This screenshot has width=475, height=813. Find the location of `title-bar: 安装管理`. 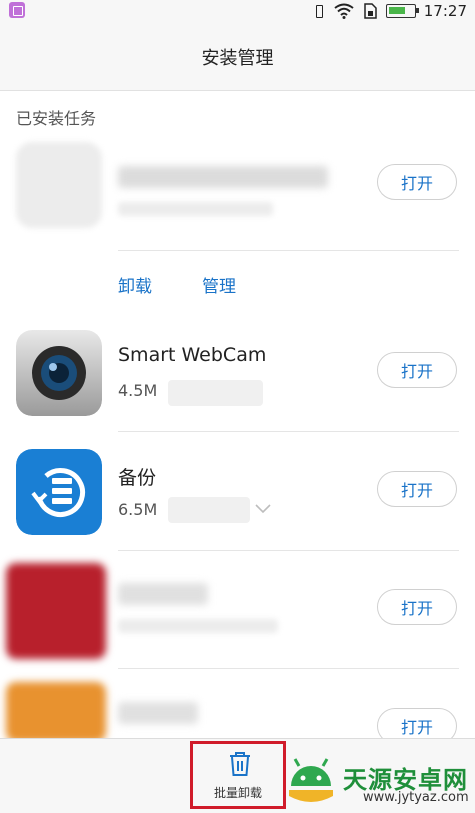

title-bar: 安装管理 is located at coordinates (237, 56).